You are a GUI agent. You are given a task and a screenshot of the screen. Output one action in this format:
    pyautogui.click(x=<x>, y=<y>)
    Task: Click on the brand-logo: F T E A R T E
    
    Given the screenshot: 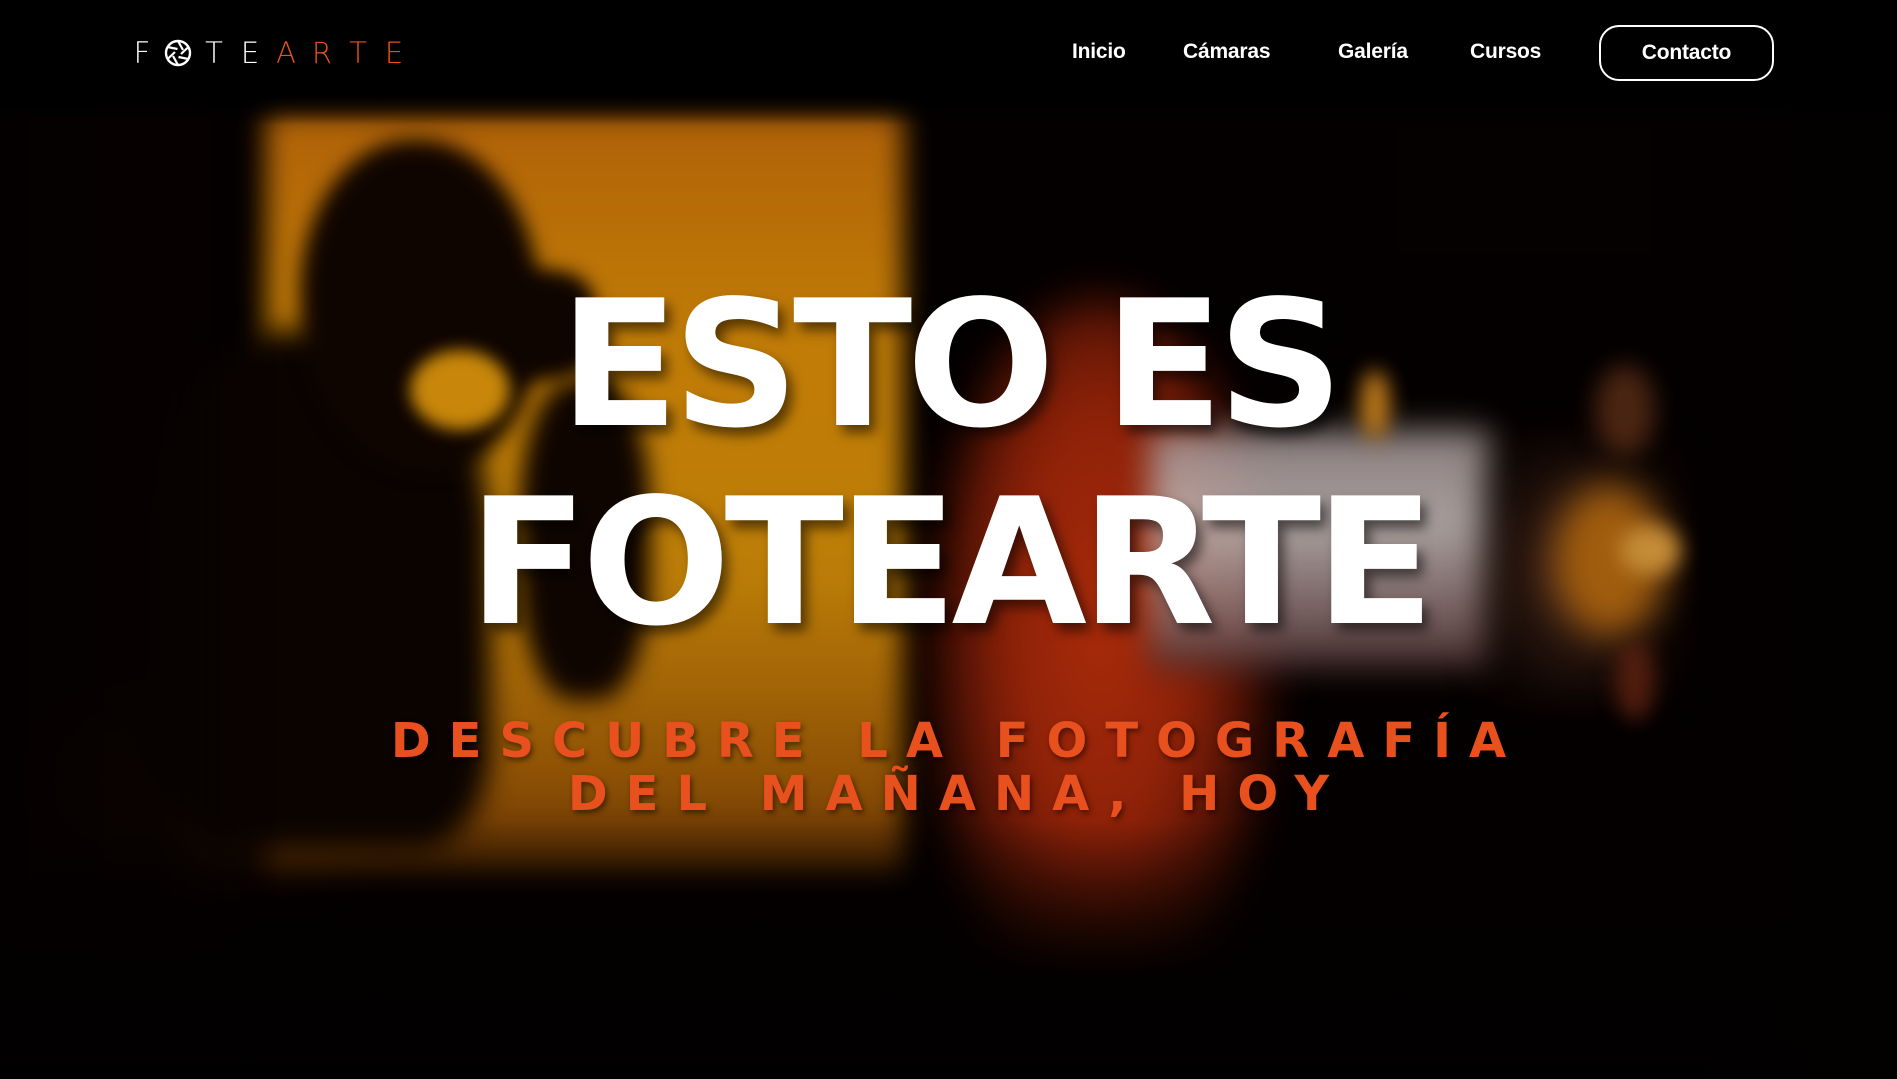 What is the action you would take?
    pyautogui.click(x=268, y=53)
    